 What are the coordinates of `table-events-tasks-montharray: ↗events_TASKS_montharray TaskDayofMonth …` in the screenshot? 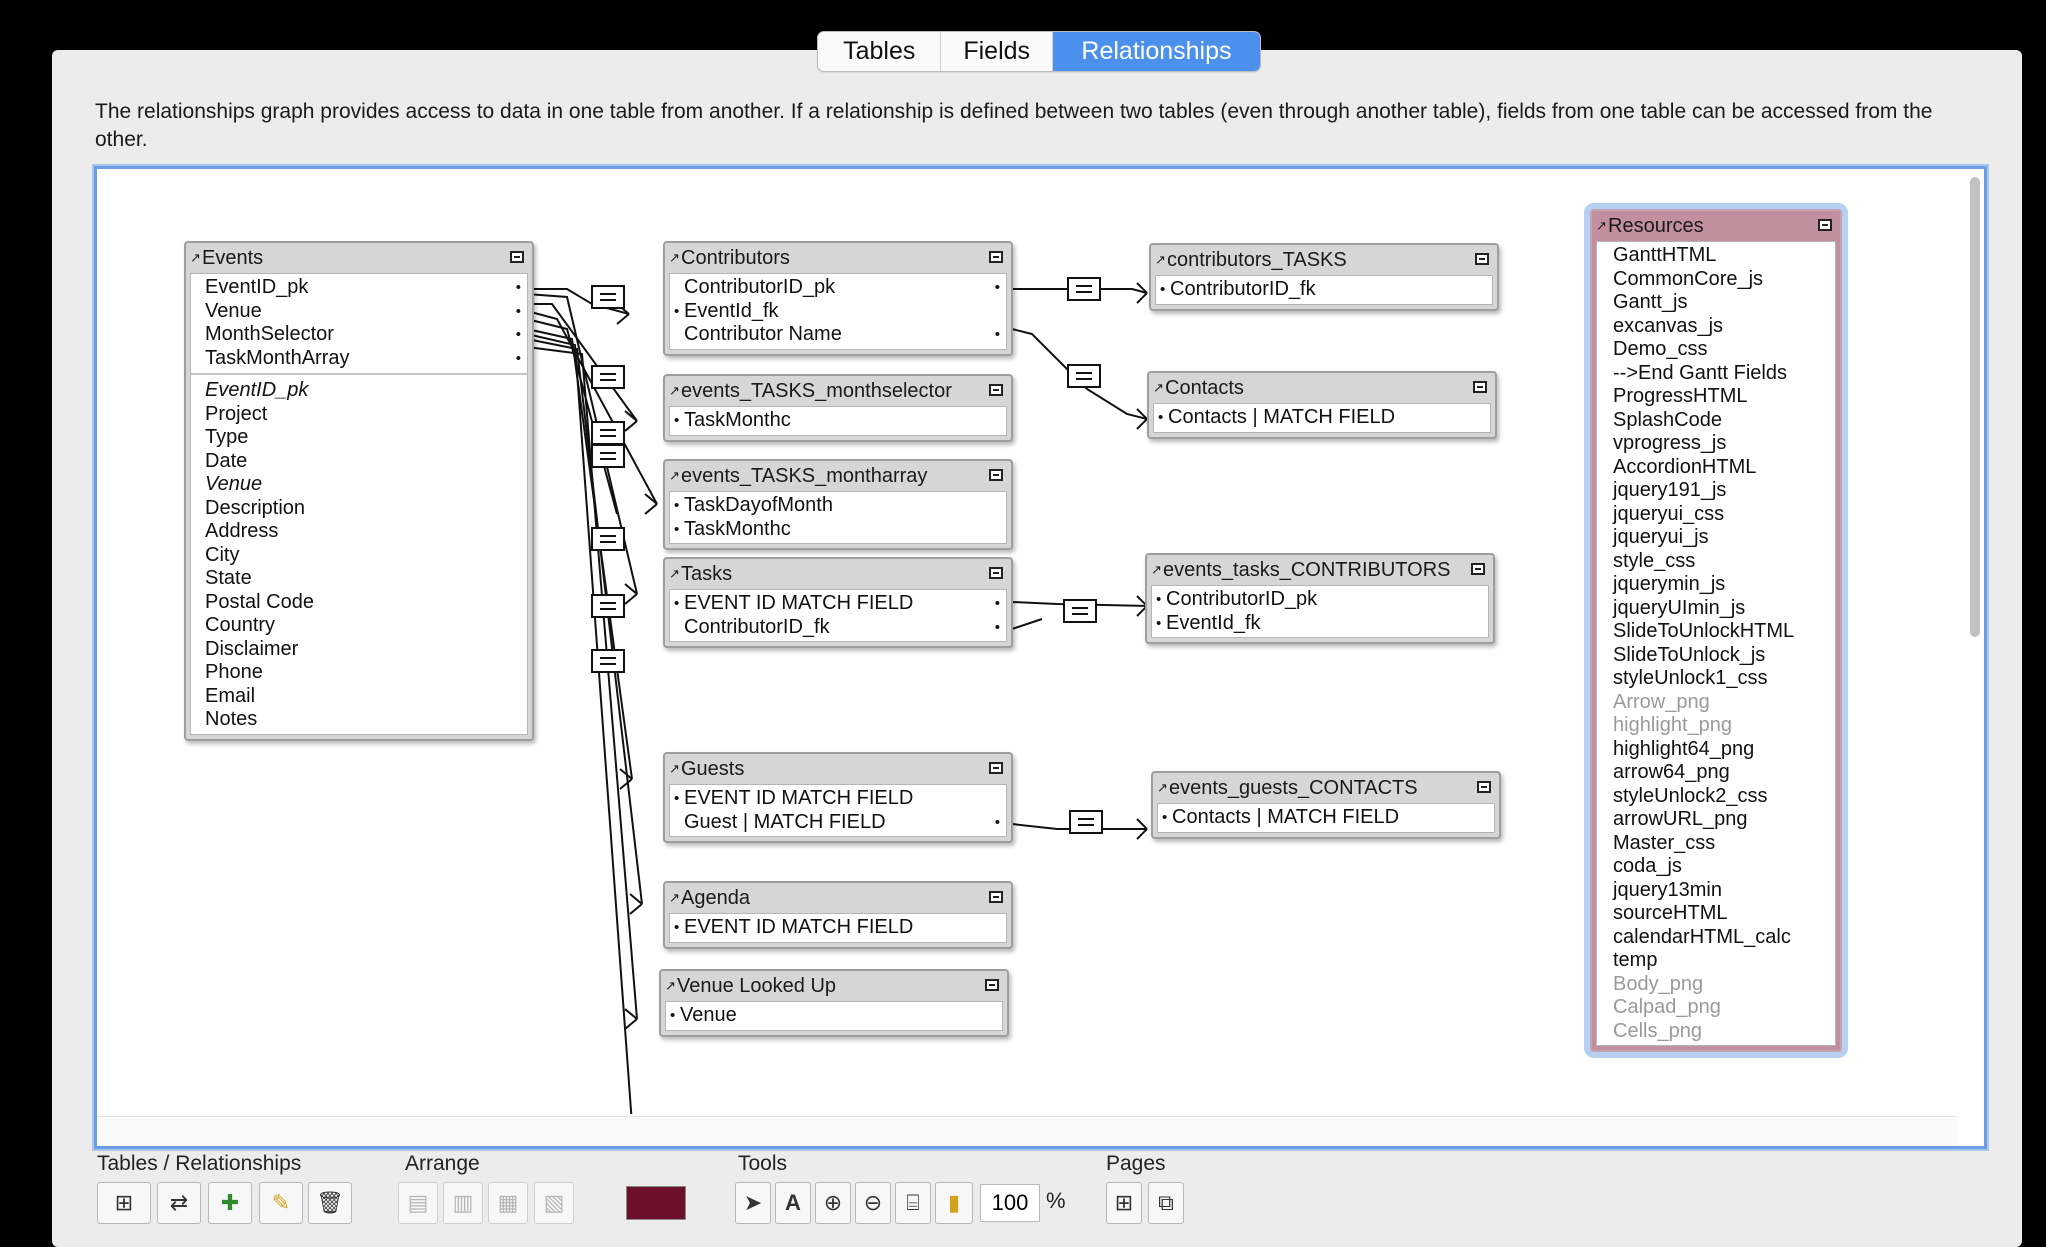 It's located at (838, 504).